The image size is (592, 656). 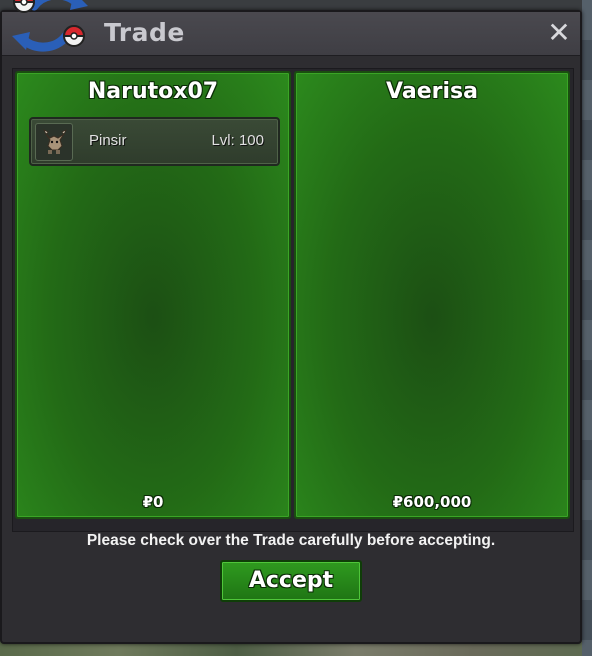 I want to click on right-money-offer: ₽600,000, so click(x=432, y=502).